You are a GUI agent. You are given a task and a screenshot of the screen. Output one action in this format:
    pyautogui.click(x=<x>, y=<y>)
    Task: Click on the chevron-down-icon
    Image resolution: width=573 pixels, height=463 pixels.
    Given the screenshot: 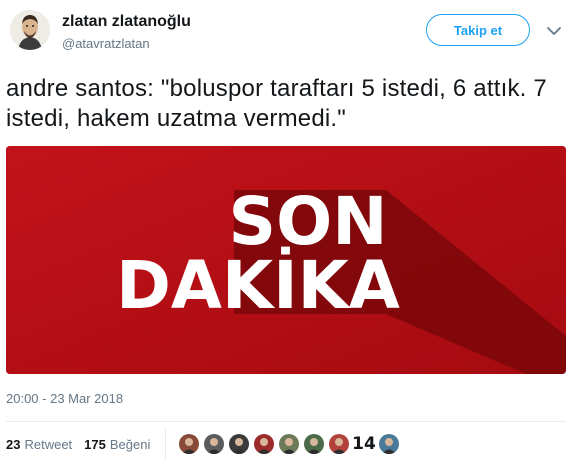 What is the action you would take?
    pyautogui.click(x=554, y=31)
    